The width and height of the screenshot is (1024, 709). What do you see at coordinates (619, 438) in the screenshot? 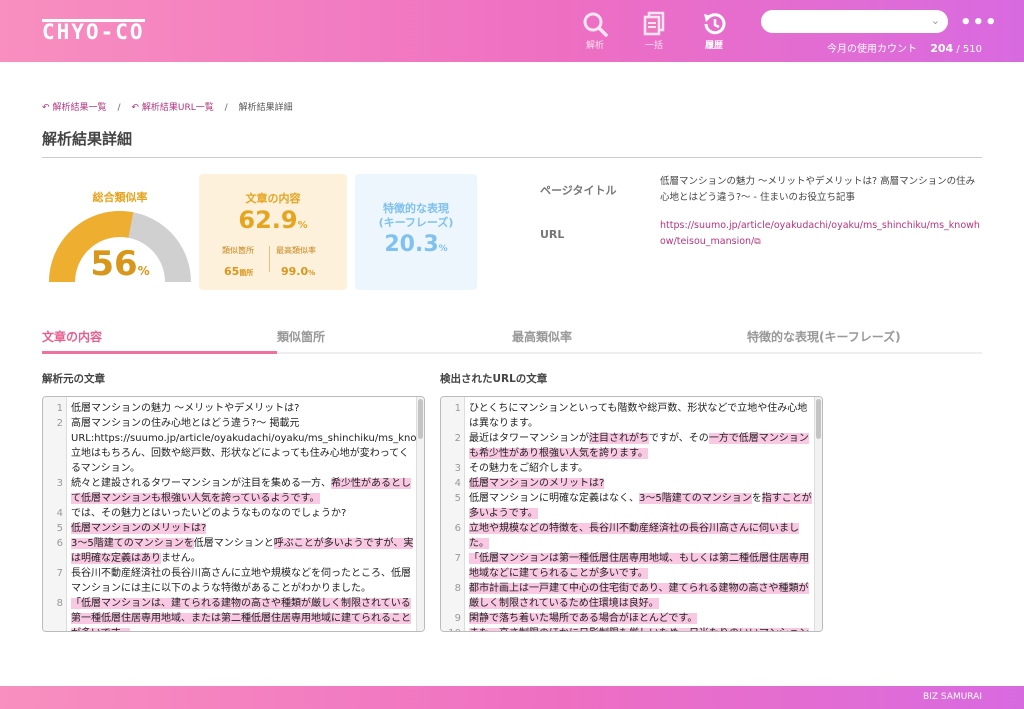
I see `highlighted-text: 注目されがち` at bounding box center [619, 438].